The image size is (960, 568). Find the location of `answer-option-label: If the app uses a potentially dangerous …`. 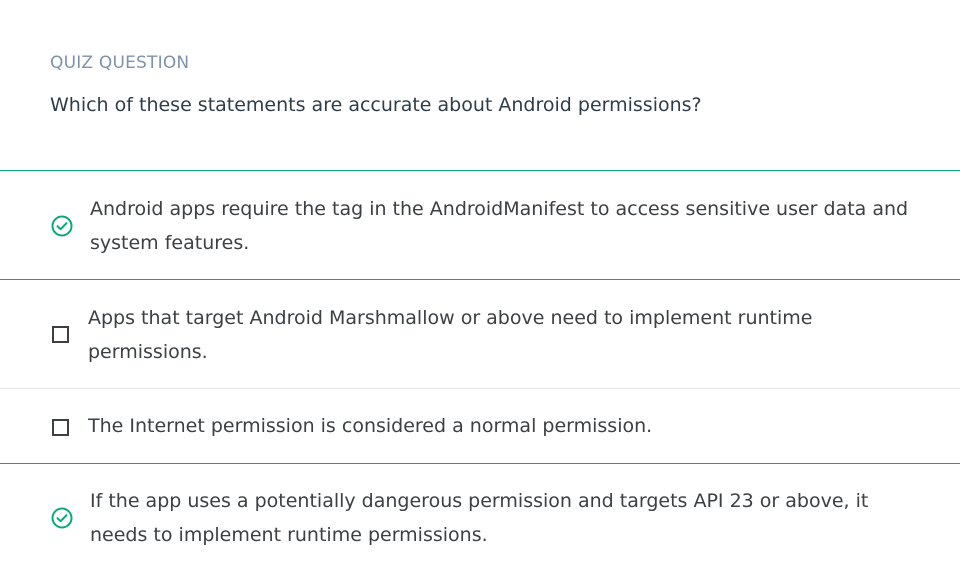

answer-option-label: If the app uses a potentially dangerous … is located at coordinates (479, 518).